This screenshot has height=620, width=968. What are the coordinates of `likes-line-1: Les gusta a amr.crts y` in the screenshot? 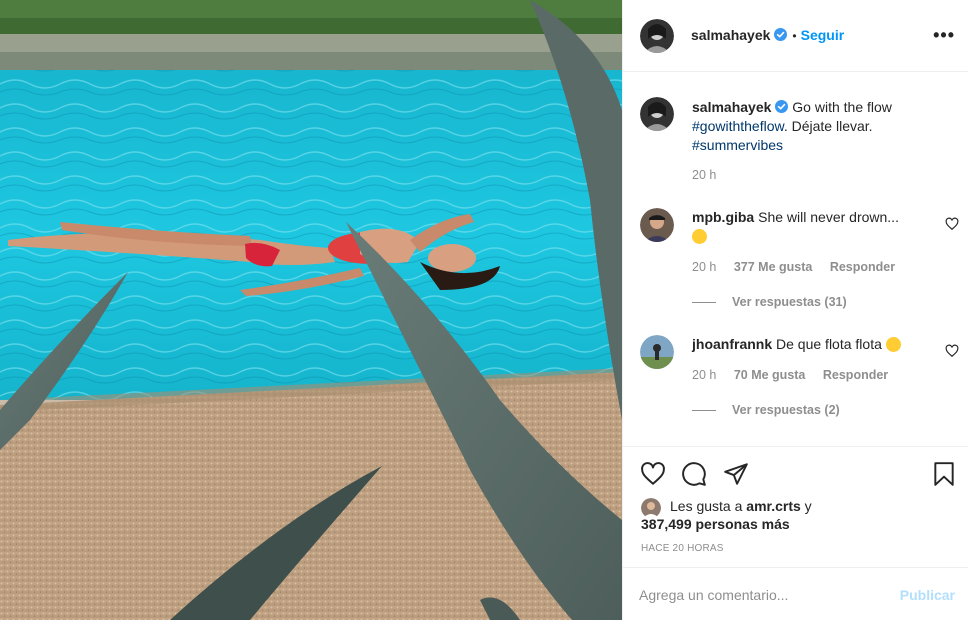 It's located at (741, 506).